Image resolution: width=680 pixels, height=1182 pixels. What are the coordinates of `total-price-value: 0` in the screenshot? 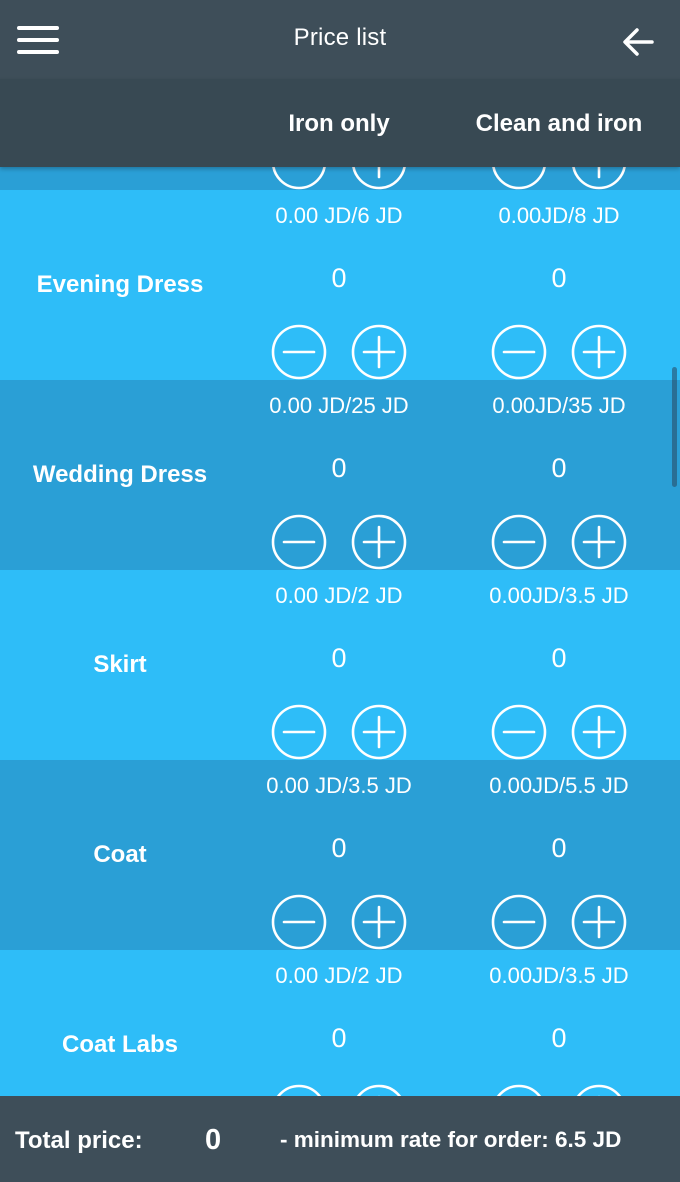 It's located at (213, 1140).